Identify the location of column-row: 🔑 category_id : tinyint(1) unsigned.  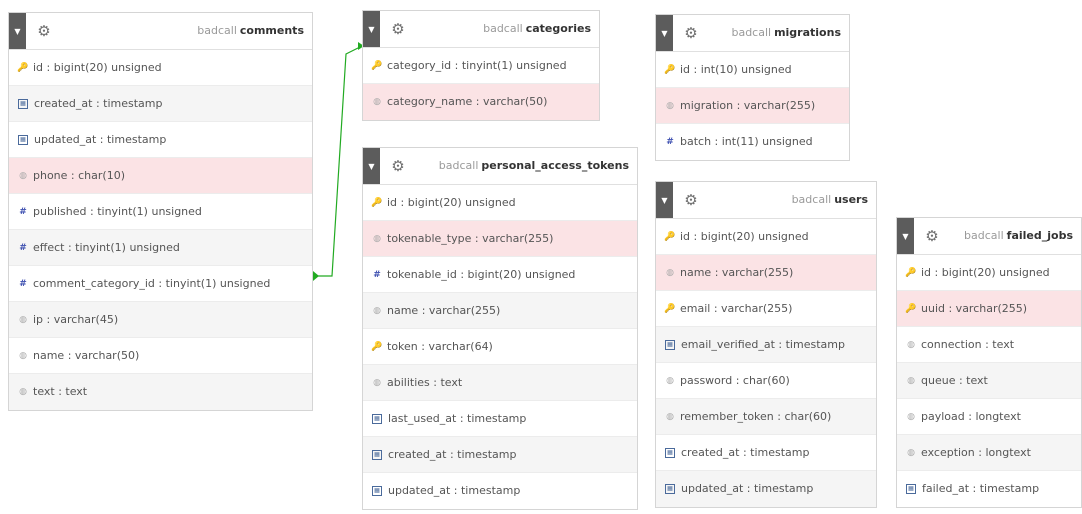
(481, 66).